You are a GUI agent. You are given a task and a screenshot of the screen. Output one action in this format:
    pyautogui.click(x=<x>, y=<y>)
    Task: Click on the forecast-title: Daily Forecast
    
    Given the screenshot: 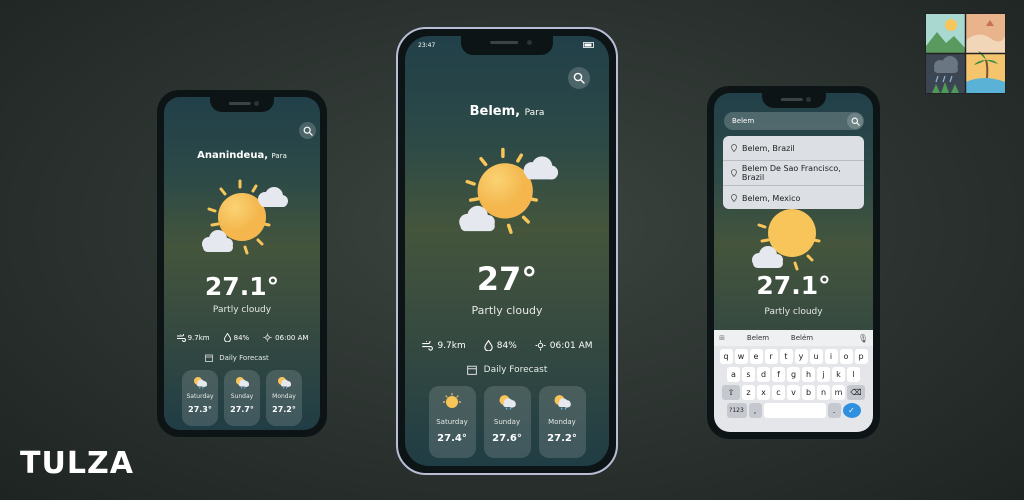 What is the action you would take?
    pyautogui.click(x=507, y=370)
    